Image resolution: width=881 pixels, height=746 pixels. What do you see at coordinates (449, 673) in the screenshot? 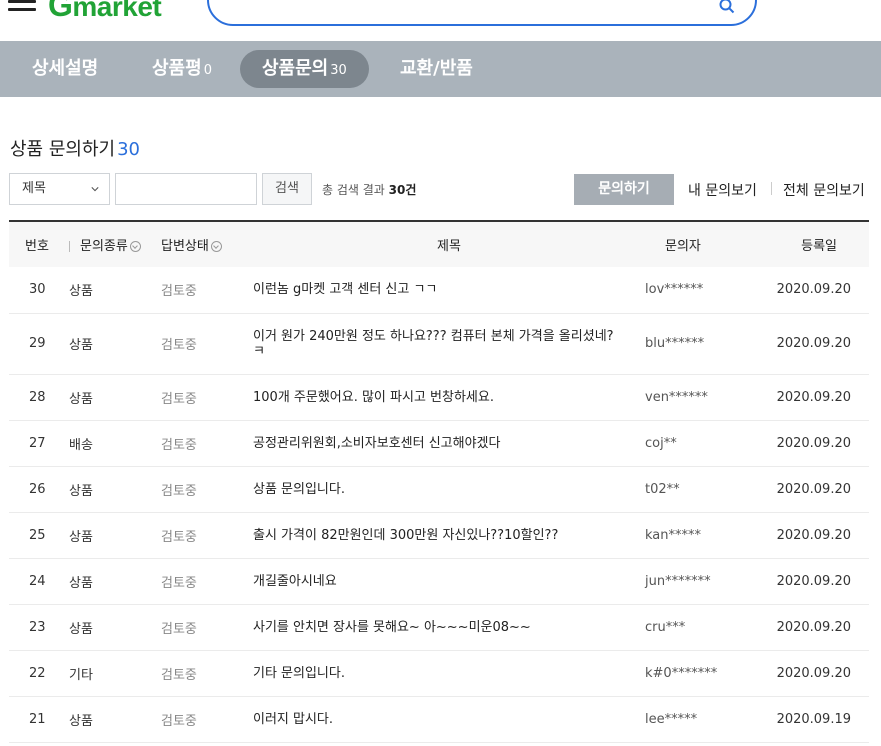
I see `inquiry-title: 기타 문의입니다.` at bounding box center [449, 673].